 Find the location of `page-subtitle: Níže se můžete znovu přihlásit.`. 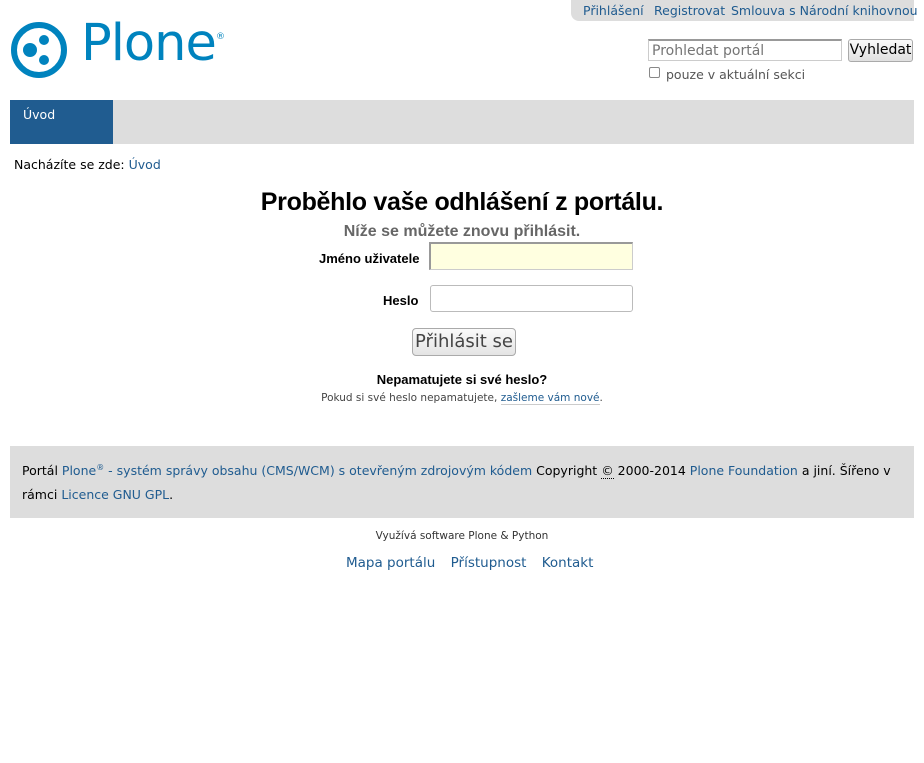

page-subtitle: Níže se můžete znovu přihlásit. is located at coordinates (462, 231).